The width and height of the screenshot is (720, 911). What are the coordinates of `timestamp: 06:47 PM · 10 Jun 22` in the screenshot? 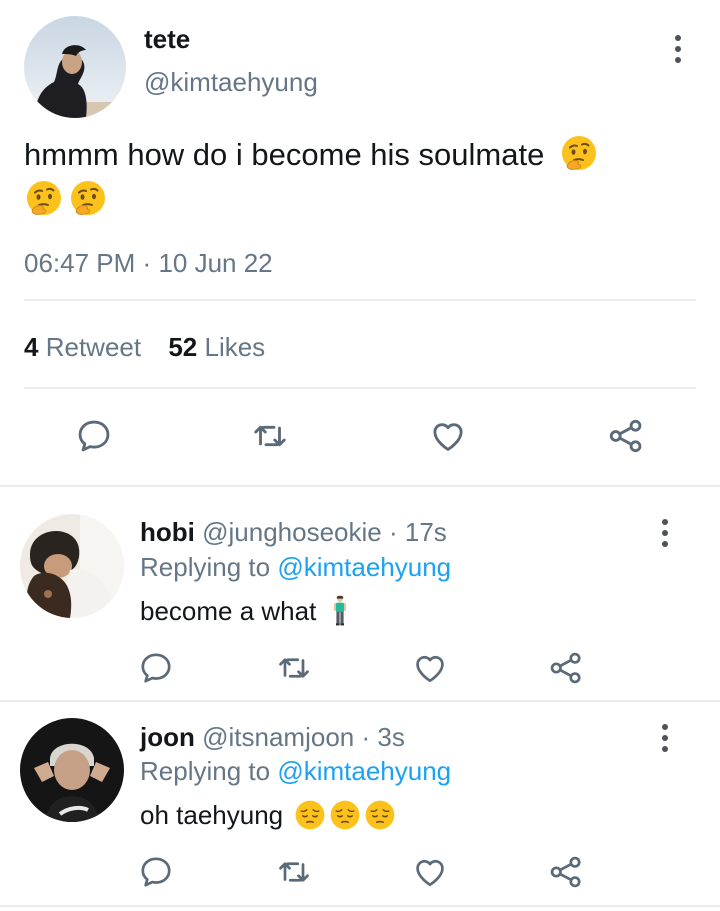 It's located at (148, 263).